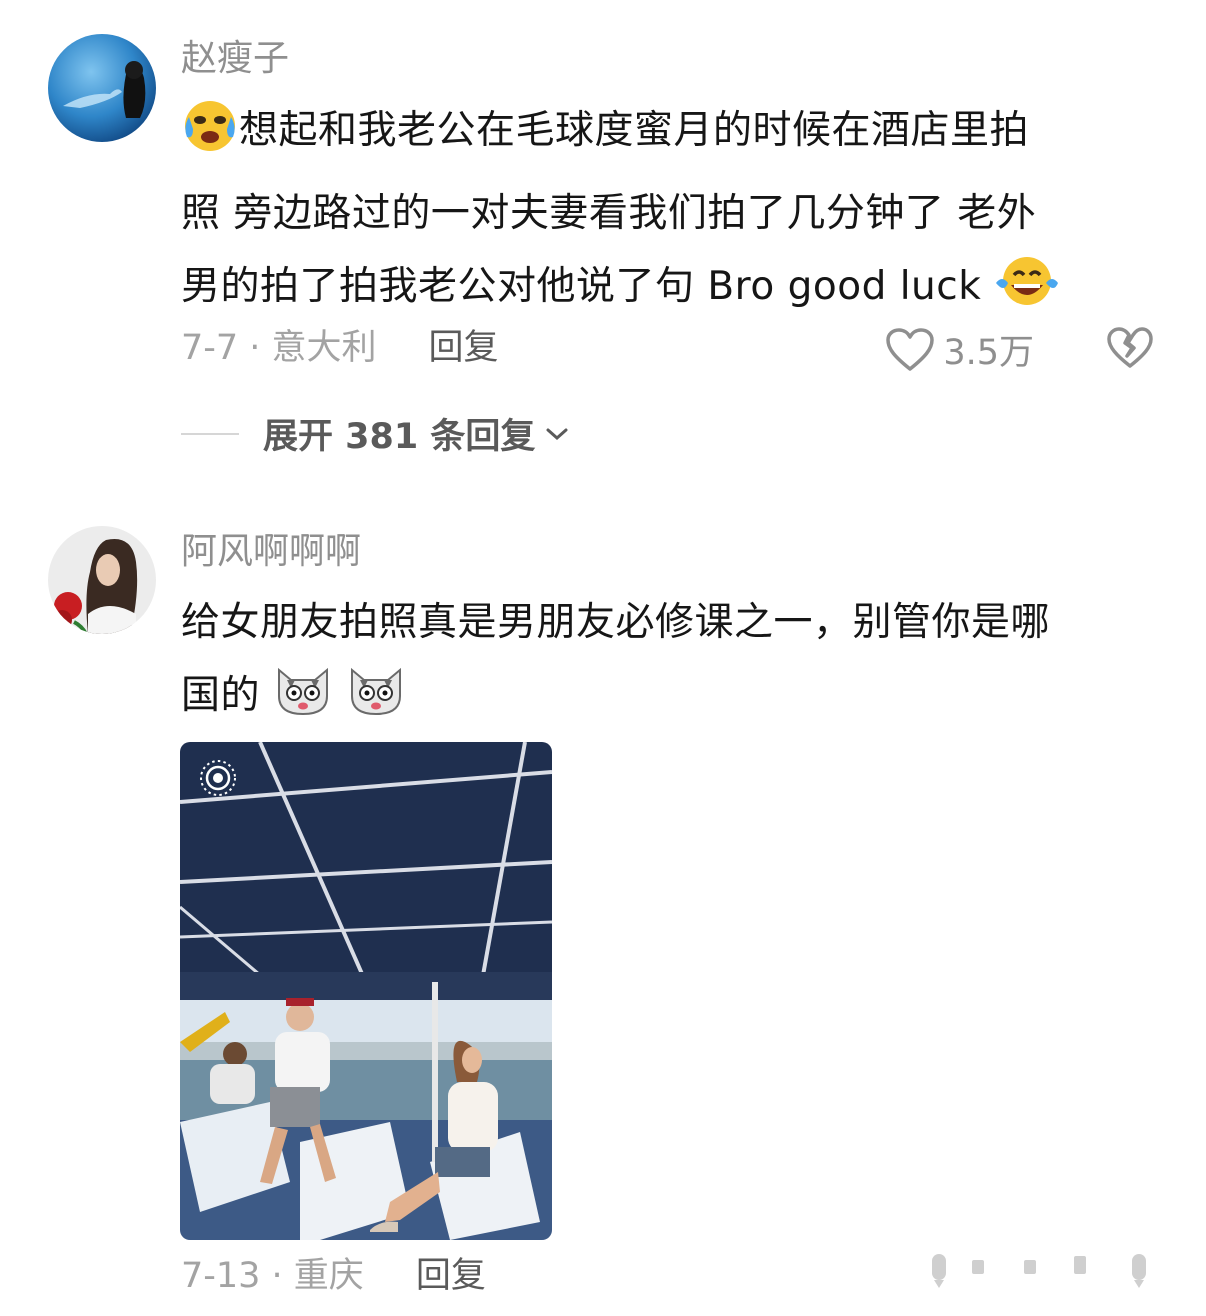 This screenshot has height=1316, width=1206. Describe the element at coordinates (210, 136) in the screenshot. I see `cry-laugh-emoji` at that location.